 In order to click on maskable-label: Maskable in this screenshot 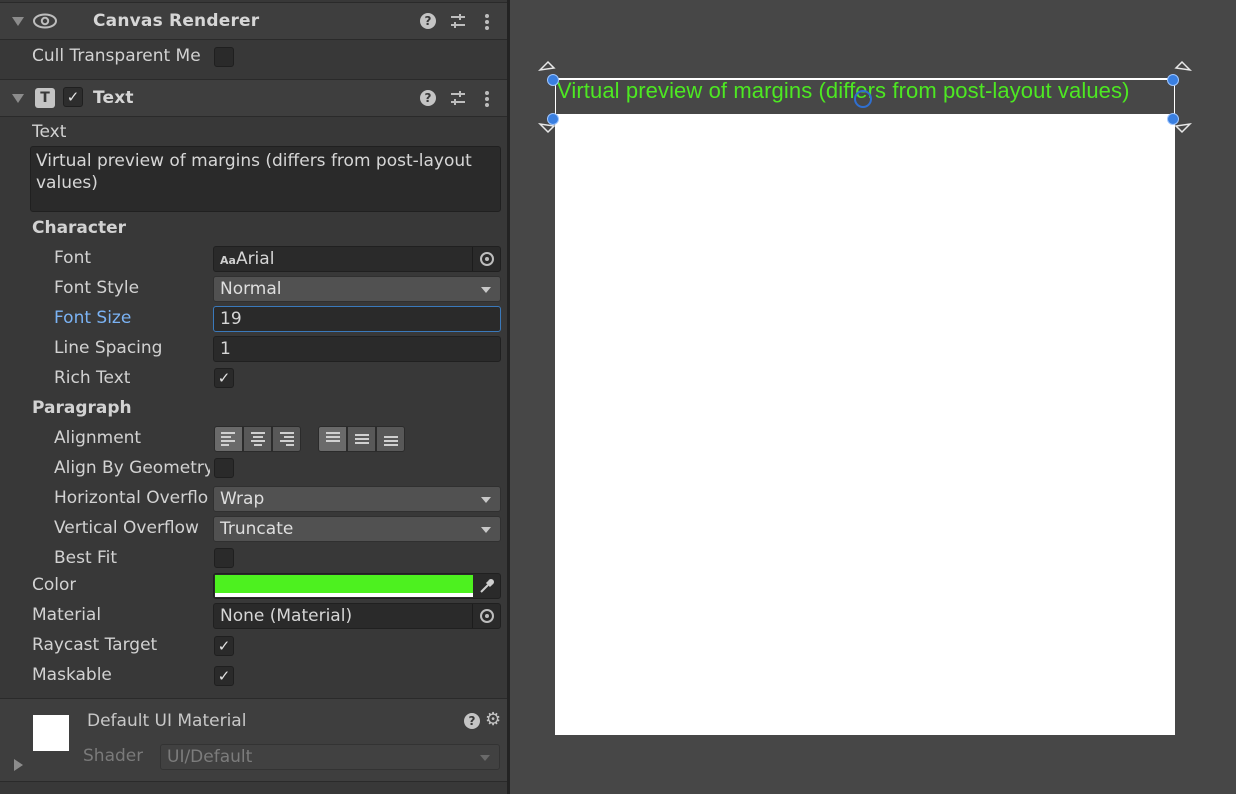, I will do `click(72, 675)`.